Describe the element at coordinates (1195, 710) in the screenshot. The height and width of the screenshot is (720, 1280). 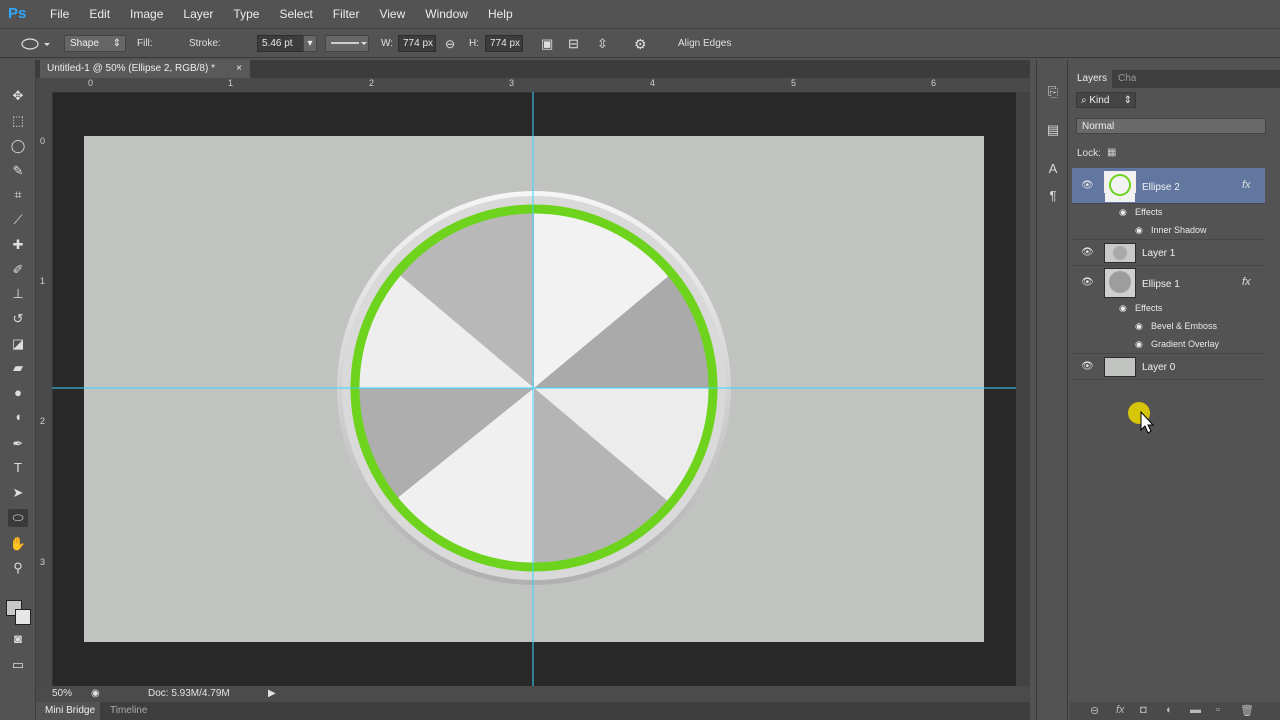
I see `new-group-icon: ▬` at that location.